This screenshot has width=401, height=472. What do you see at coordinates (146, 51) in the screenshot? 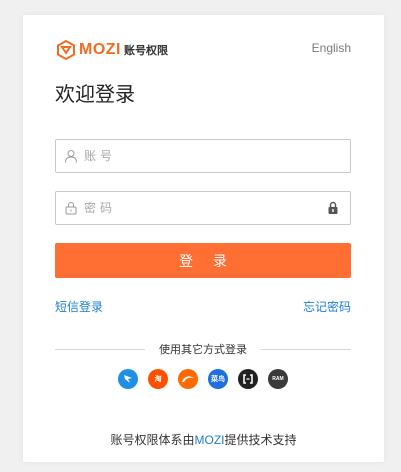
I see `brand-subtitle: 账号权限` at bounding box center [146, 51].